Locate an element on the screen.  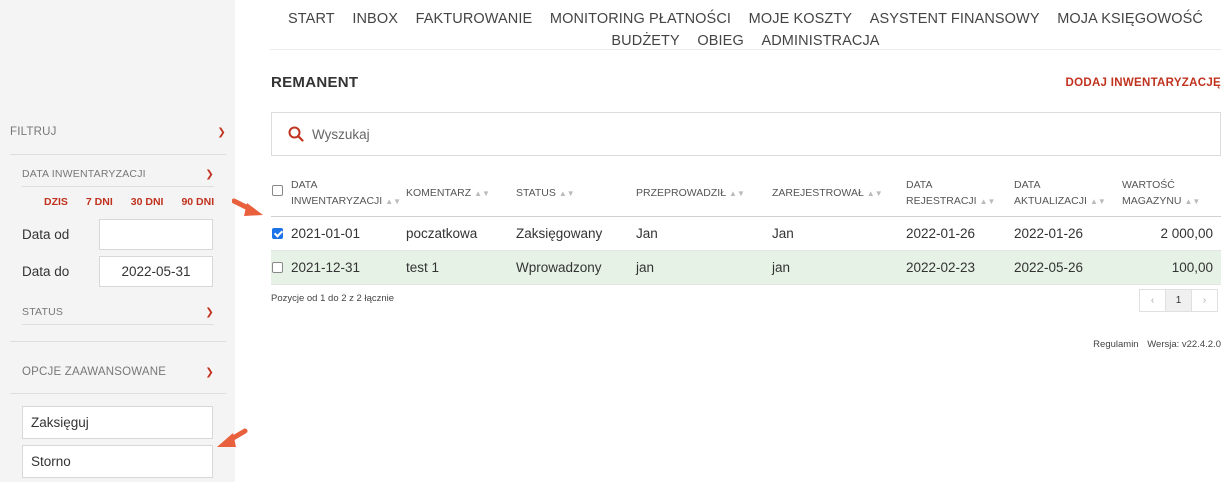
cell-date: 2021-01-01 is located at coordinates (326, 233).